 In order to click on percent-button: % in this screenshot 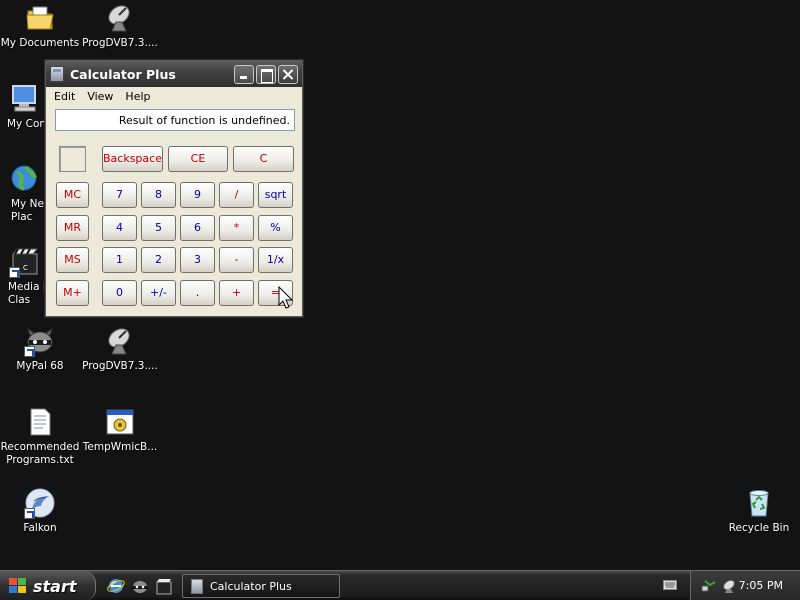, I will do `click(275, 228)`.